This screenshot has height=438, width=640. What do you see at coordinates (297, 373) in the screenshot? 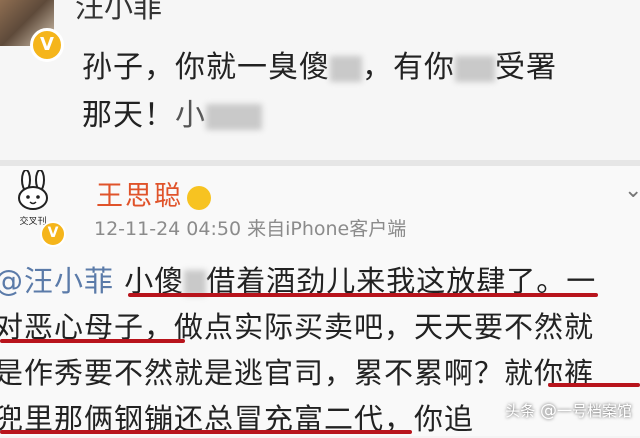
I see `post-line-3: 是作秀要不然就是逃官司，累不累啊？就你裤` at bounding box center [297, 373].